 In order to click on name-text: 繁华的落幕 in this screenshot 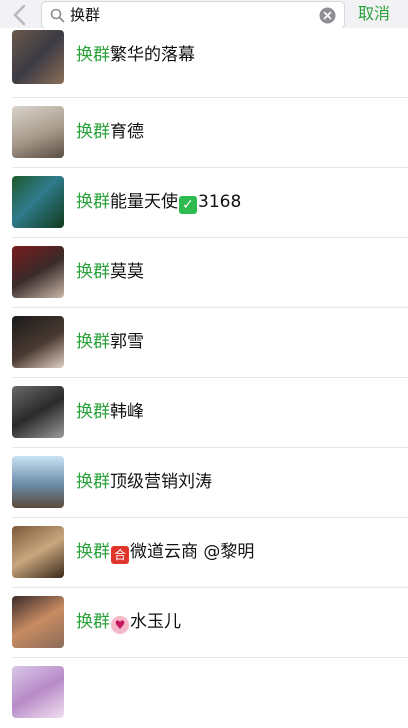, I will do `click(152, 55)`.